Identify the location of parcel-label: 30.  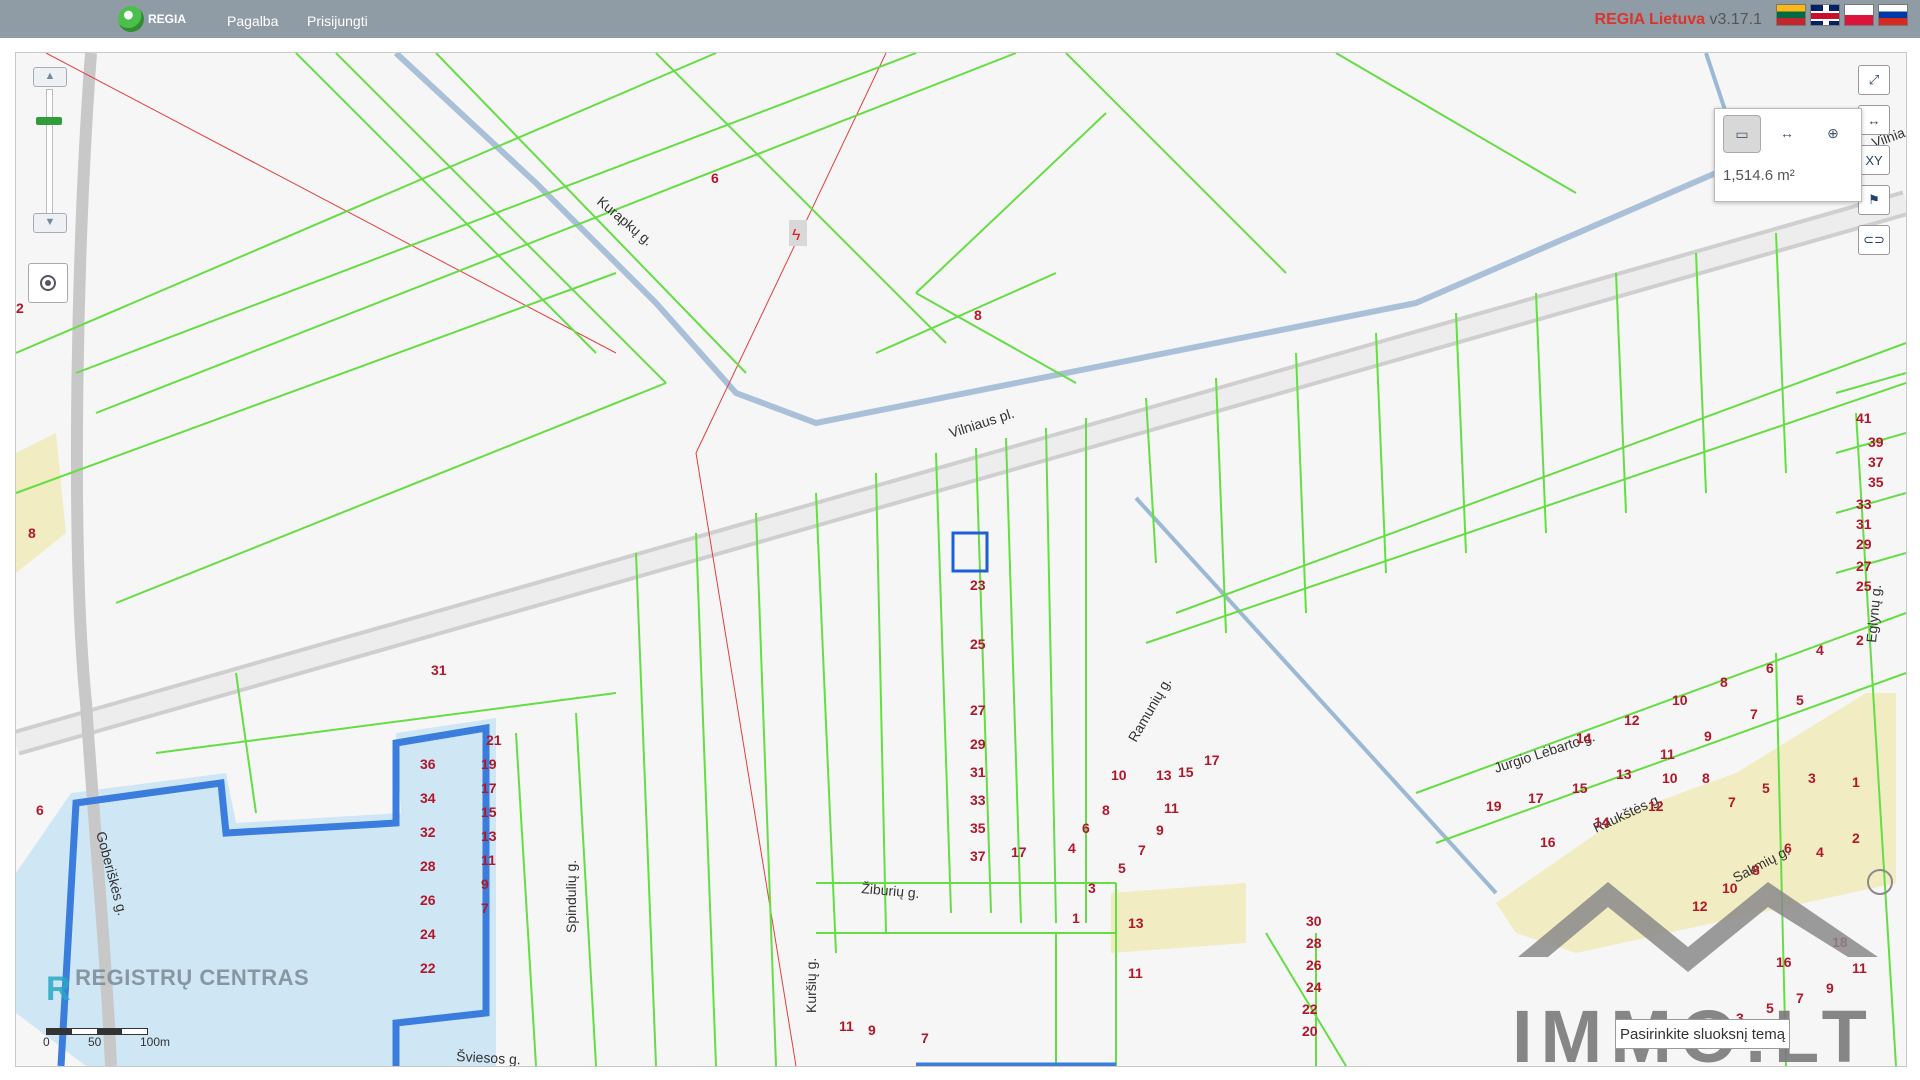
(1314, 921).